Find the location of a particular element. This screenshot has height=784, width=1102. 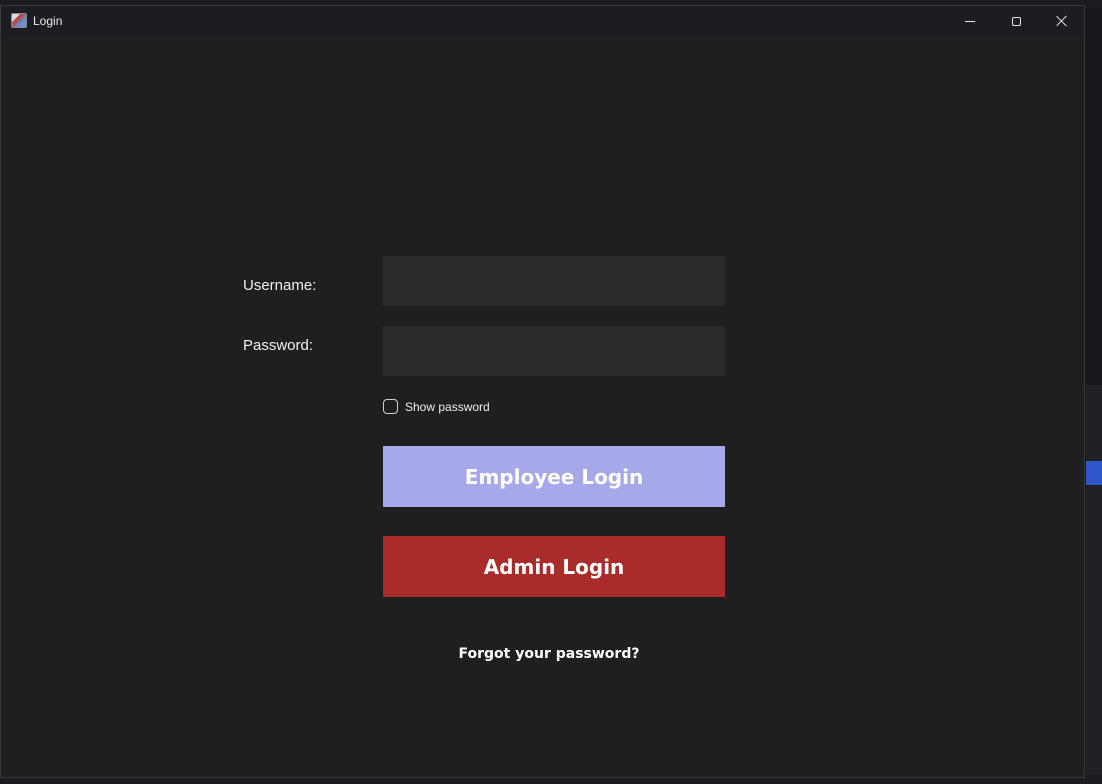

background-side-panel is located at coordinates (1094, 582).